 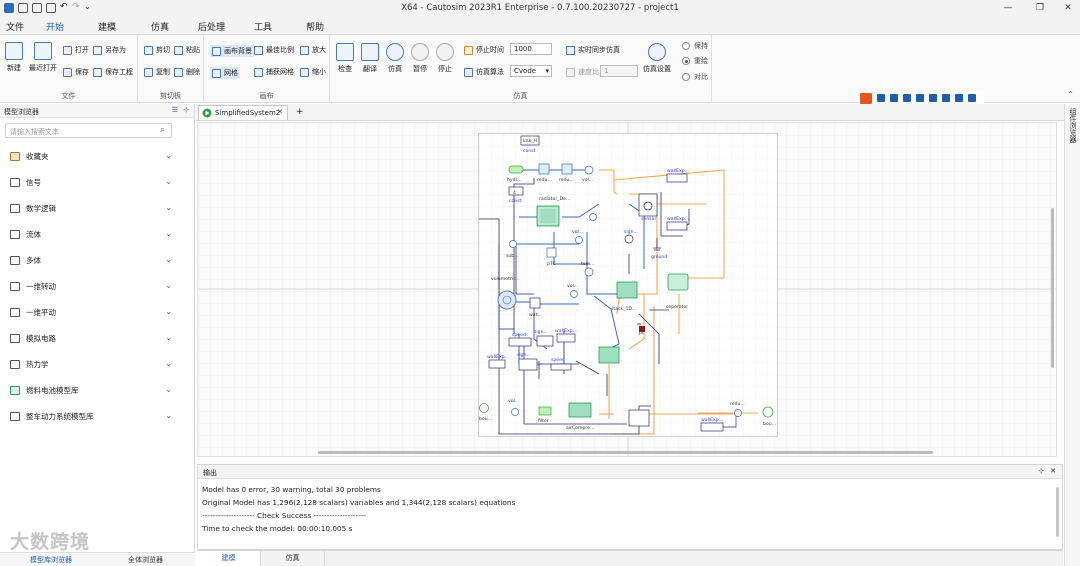 I want to click on stack-1d, so click(x=627, y=290).